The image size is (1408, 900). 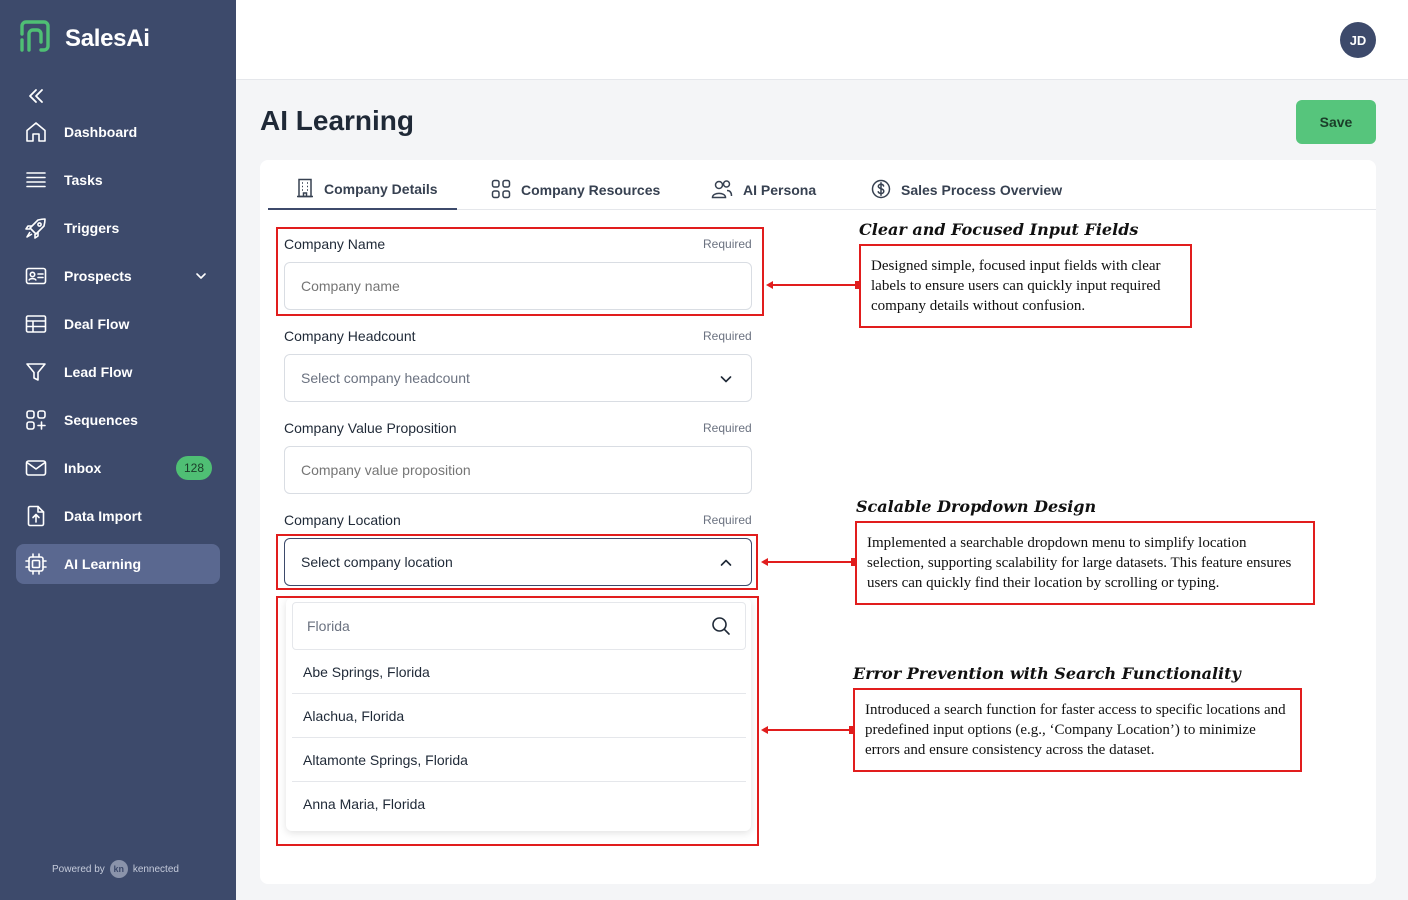 I want to click on file-upload-icon, so click(x=36, y=516).